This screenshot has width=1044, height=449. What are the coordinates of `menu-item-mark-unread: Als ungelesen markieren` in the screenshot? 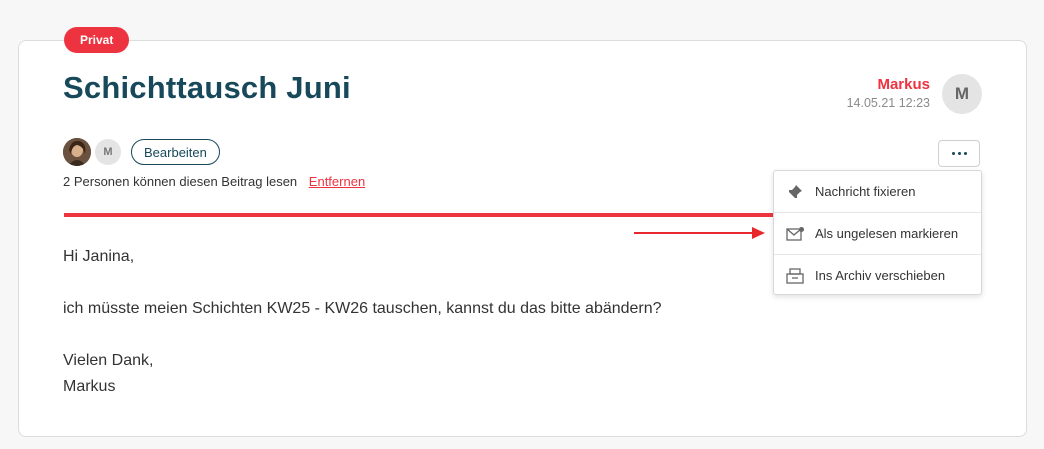 It's located at (877, 234).